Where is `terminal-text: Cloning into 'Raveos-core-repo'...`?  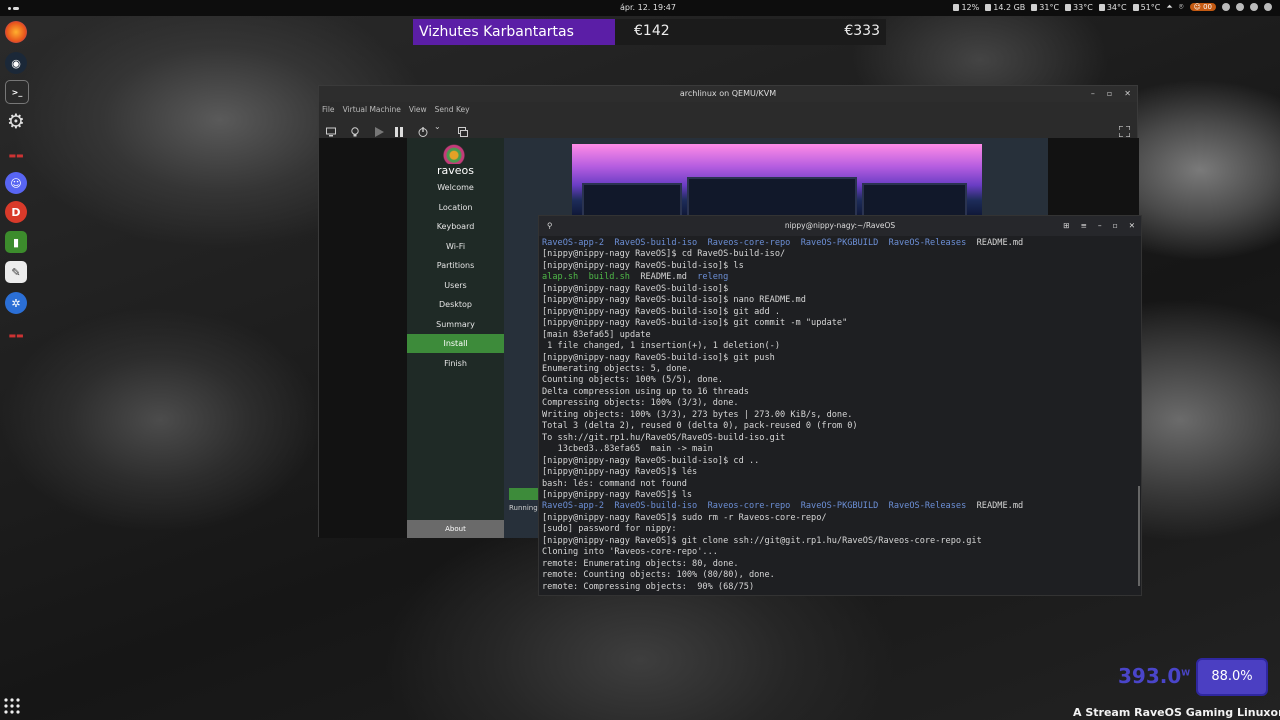
terminal-text: Cloning into 'Raveos-core-repo'... is located at coordinates (630, 552).